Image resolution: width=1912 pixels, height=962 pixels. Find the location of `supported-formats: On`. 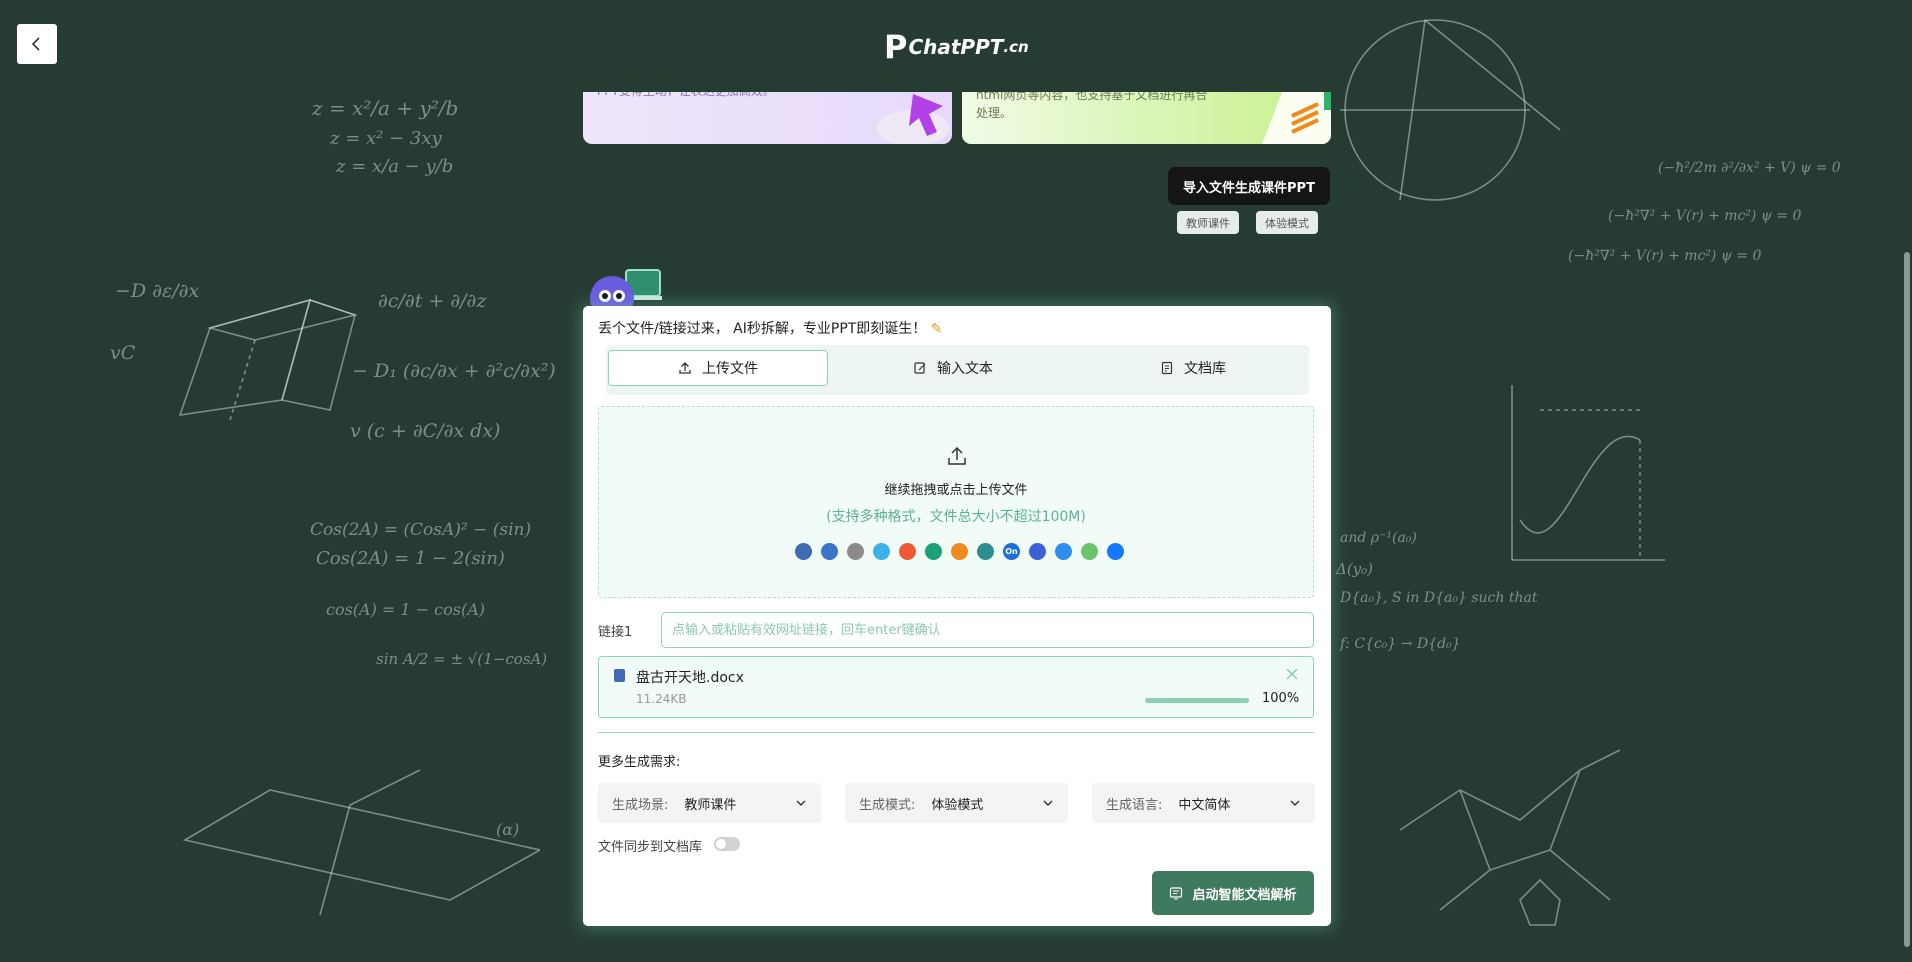

supported-formats: On is located at coordinates (959, 551).